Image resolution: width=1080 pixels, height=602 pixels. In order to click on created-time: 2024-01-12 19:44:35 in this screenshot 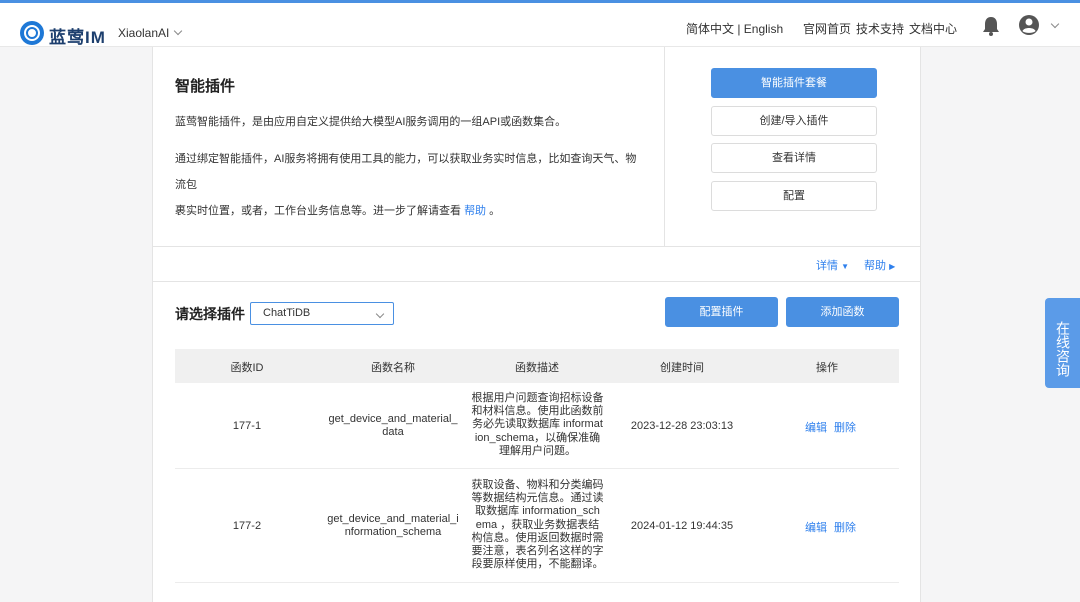, I will do `click(682, 526)`.